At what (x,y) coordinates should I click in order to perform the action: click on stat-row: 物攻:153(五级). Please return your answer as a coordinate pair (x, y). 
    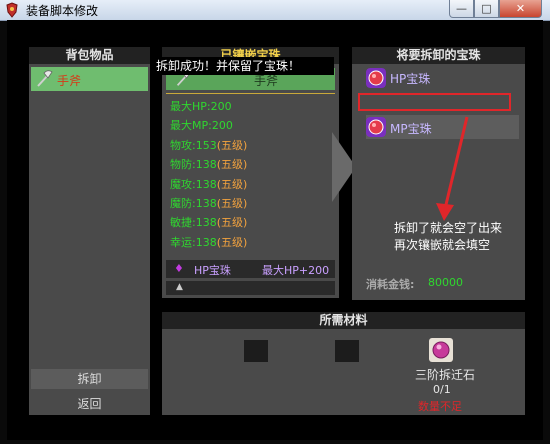
    Looking at the image, I should click on (208, 145).